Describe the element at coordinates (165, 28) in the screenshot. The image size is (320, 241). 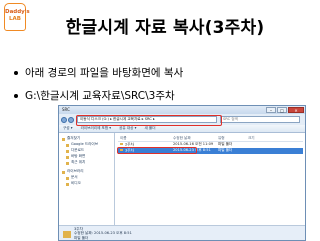
I see `slide-title: 한글시계 자료 복사(3주차)` at that location.